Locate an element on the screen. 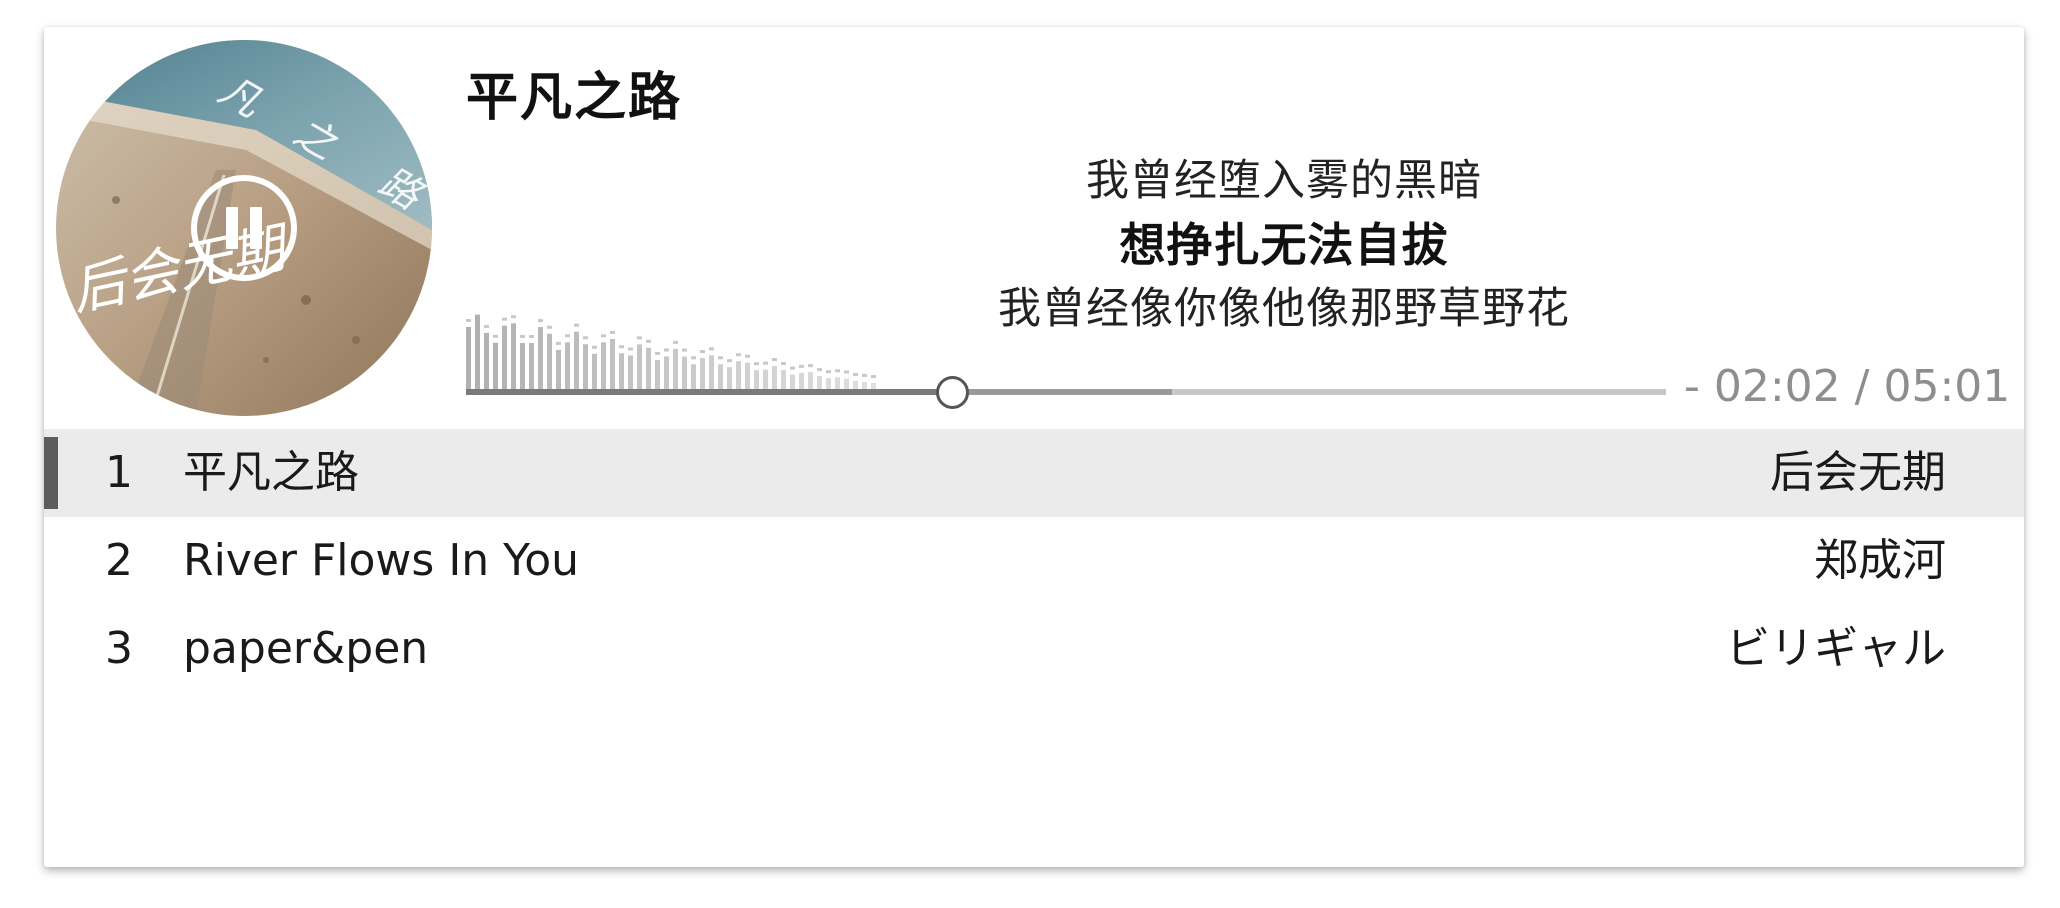 The height and width of the screenshot is (908, 2060). track-artist: 后会无期 is located at coordinates (1858, 472).